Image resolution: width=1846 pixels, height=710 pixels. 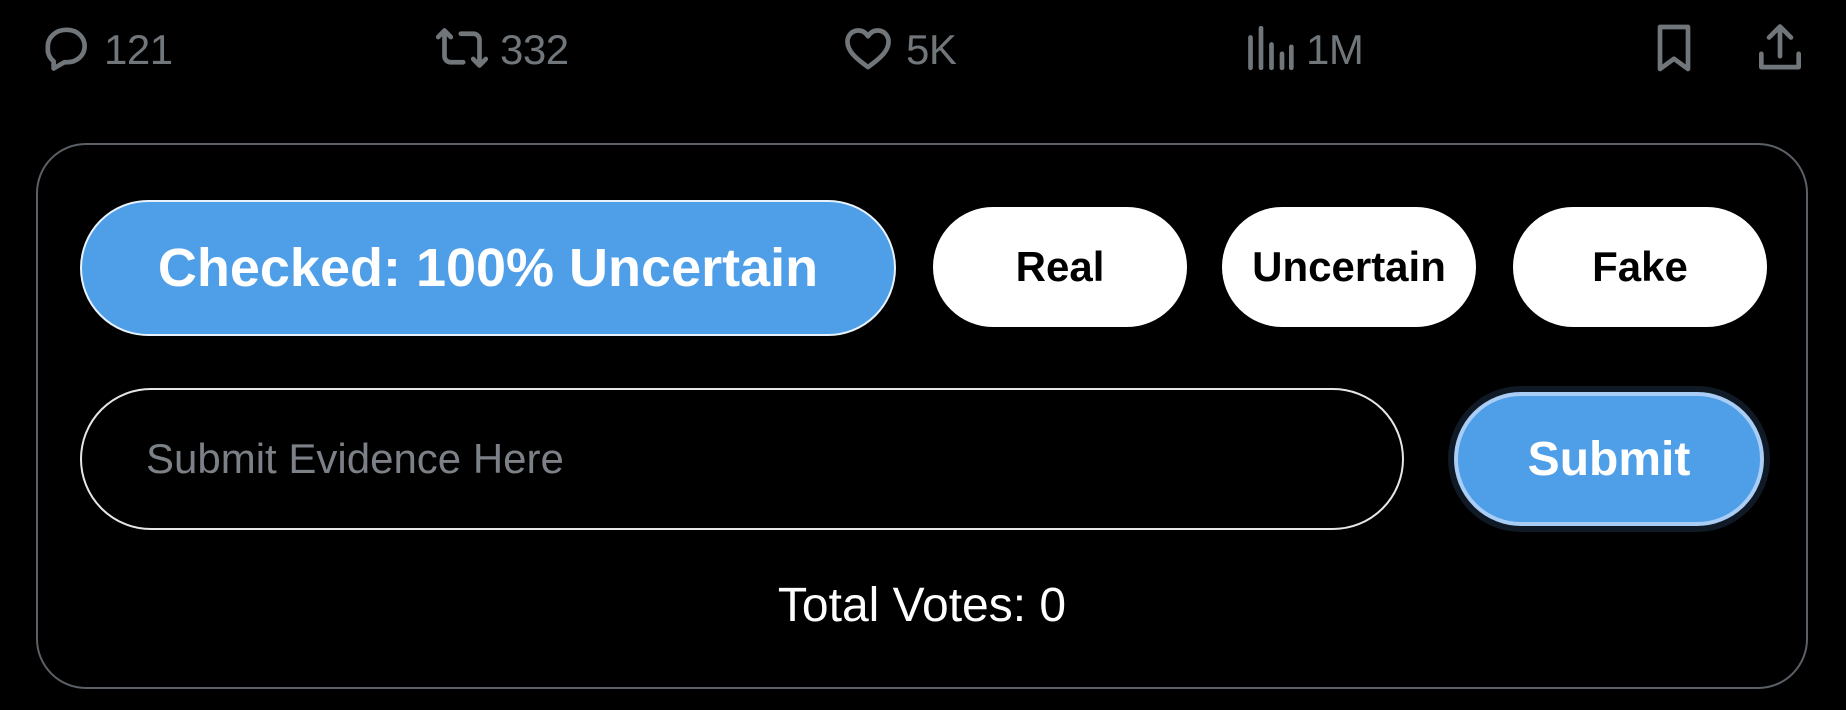 I want to click on bookmark-button, so click(x=1674, y=50).